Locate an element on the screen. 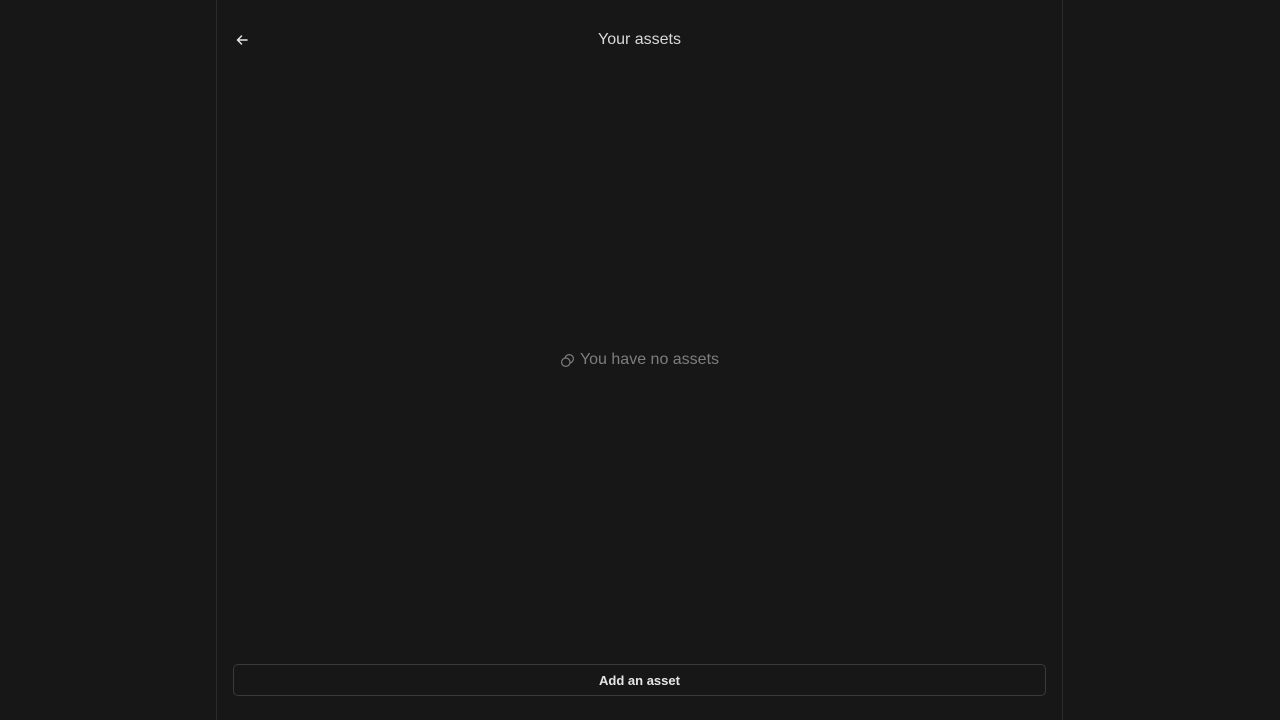  empty-state-message: You have no assets is located at coordinates (649, 359).